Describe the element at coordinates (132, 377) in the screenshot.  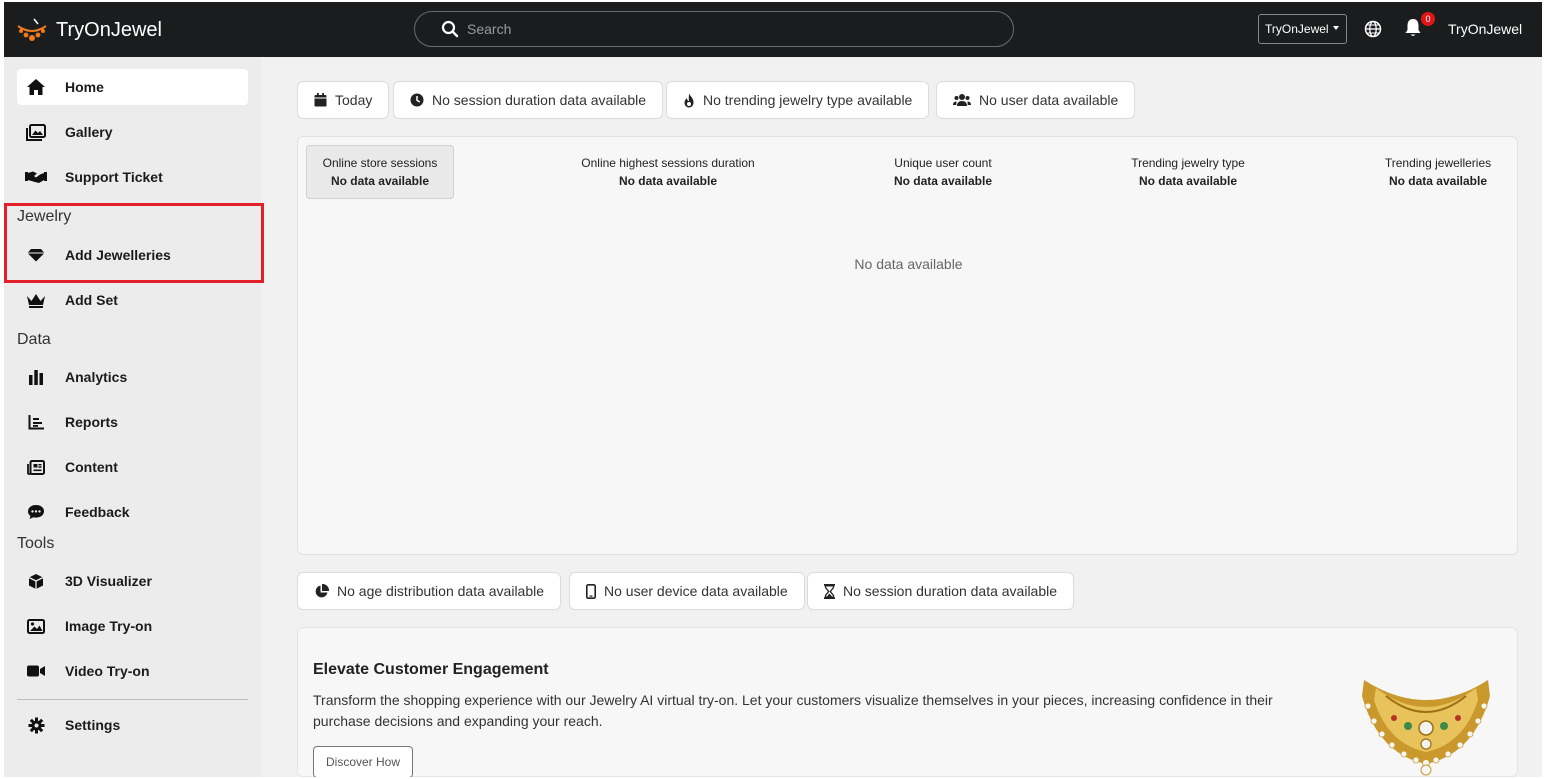
I see `sidebar-item-analytics: Analytics` at that location.